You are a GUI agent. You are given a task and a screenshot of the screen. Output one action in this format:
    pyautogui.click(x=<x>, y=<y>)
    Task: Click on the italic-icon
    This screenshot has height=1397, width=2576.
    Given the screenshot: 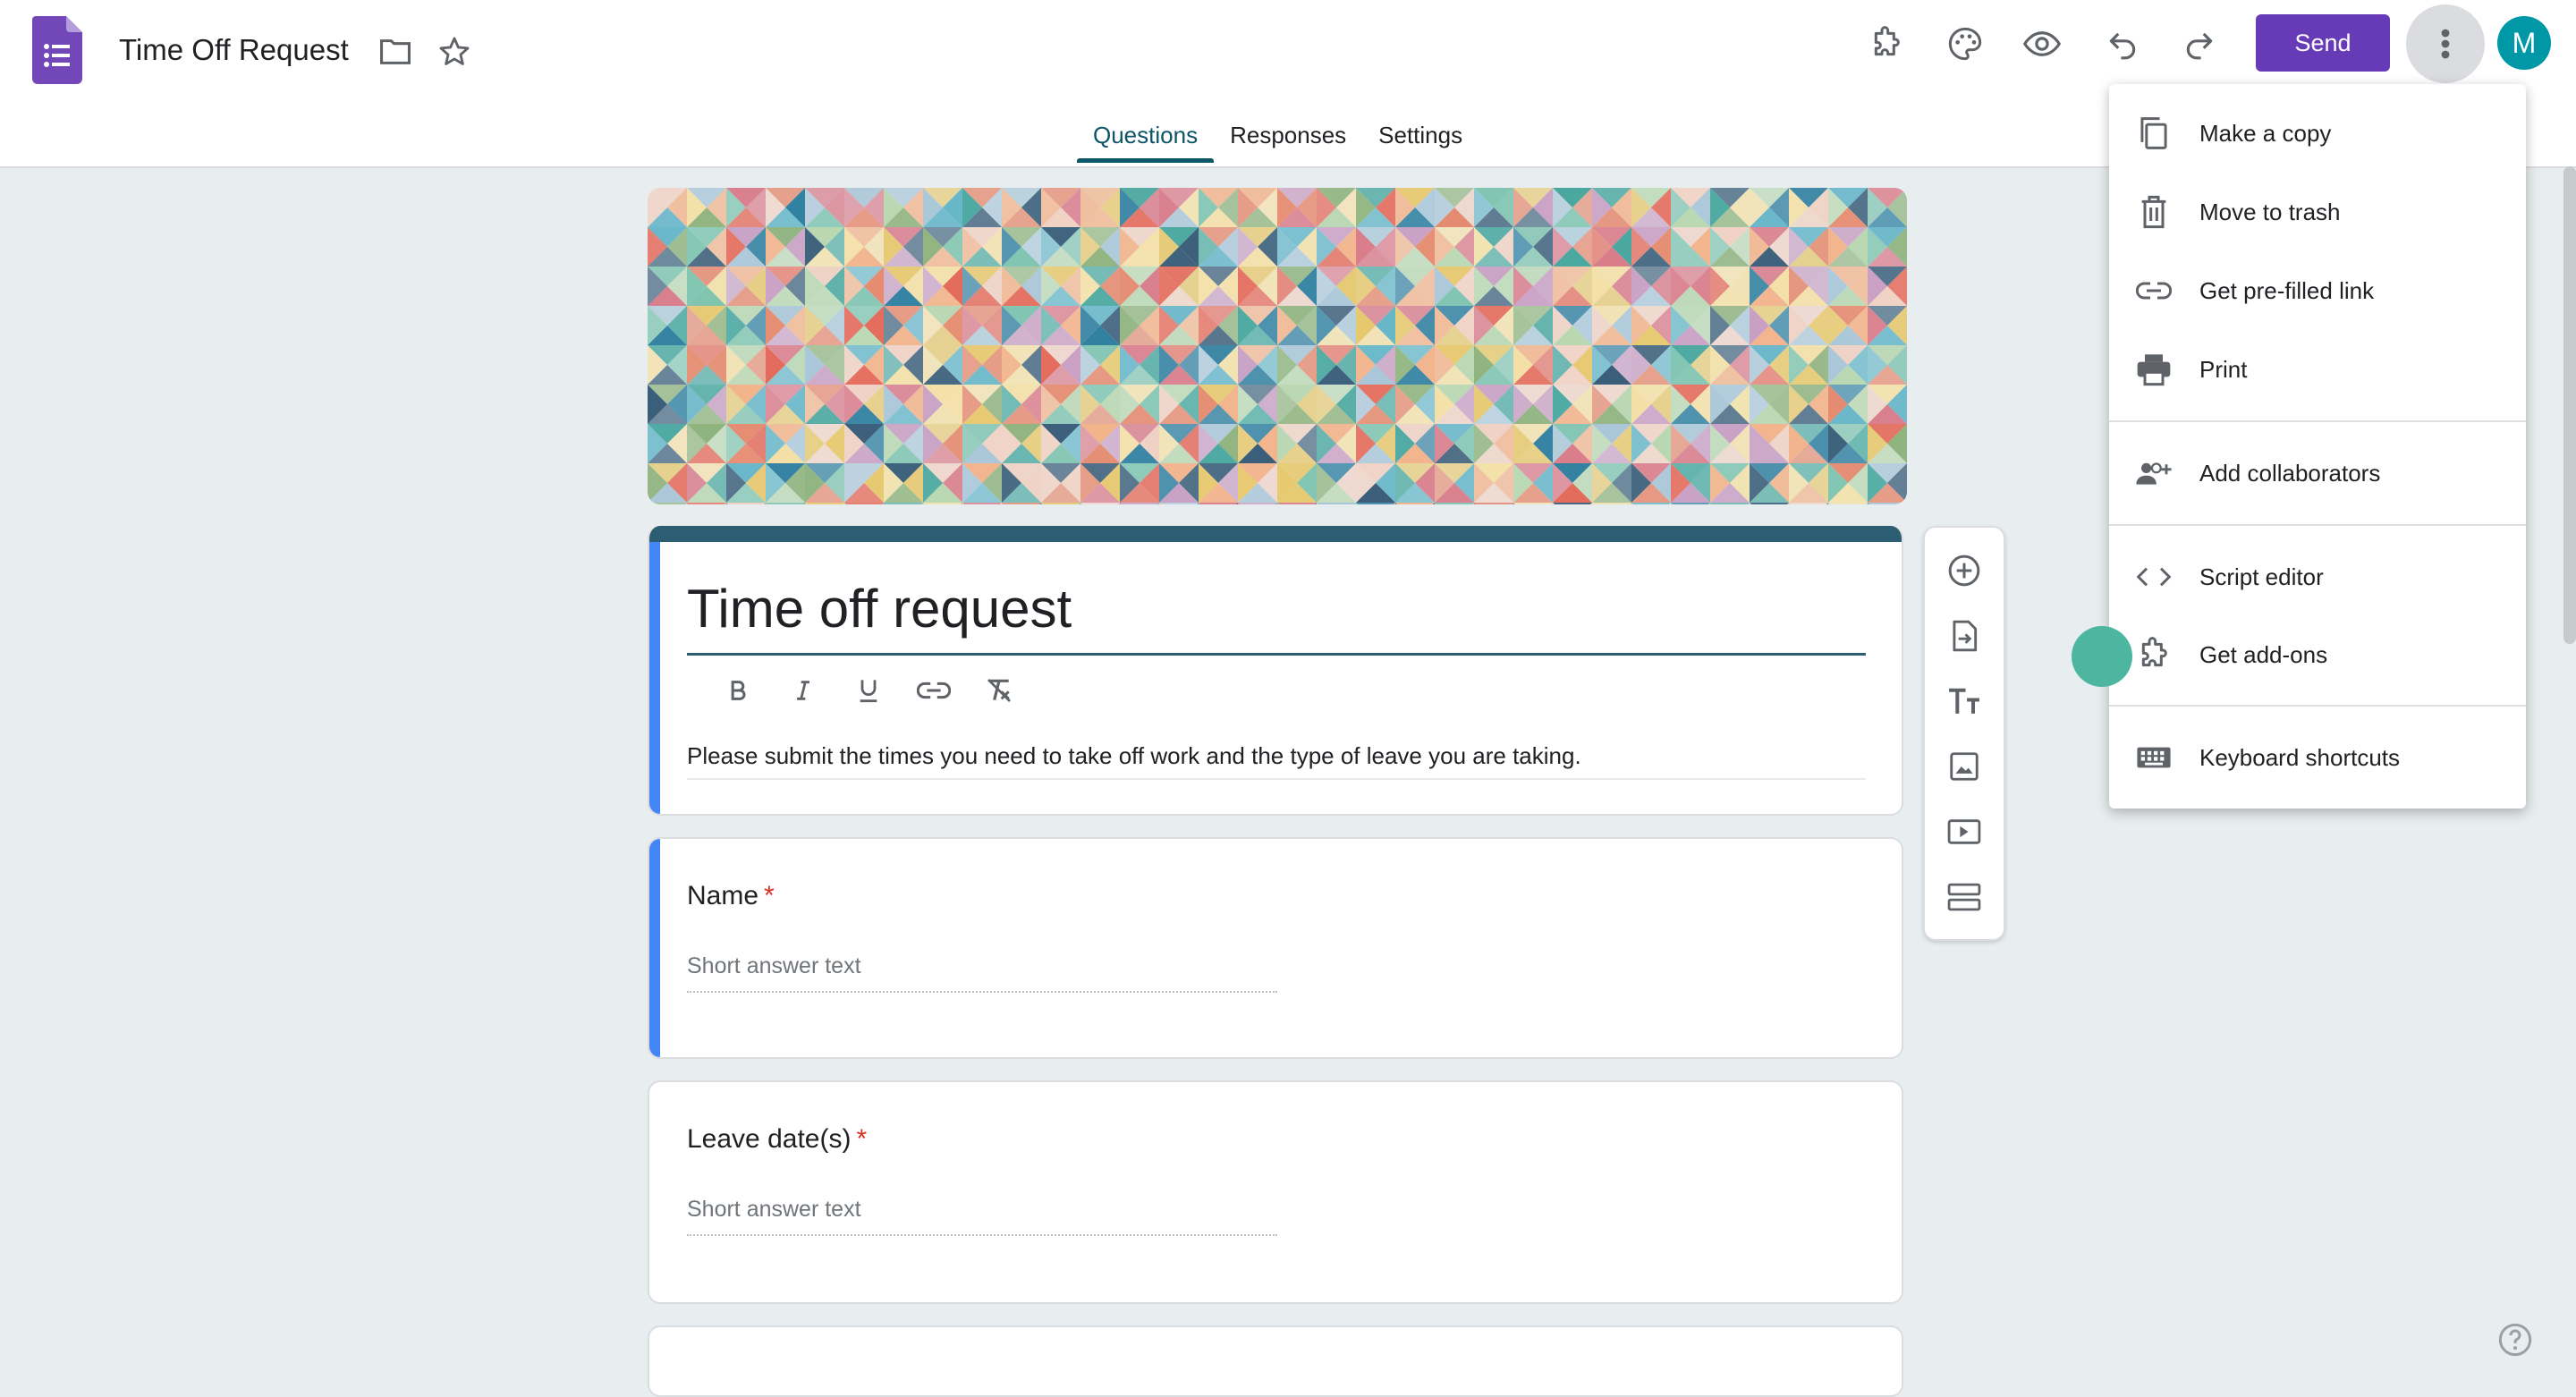 What is the action you would take?
    pyautogui.click(x=802, y=690)
    